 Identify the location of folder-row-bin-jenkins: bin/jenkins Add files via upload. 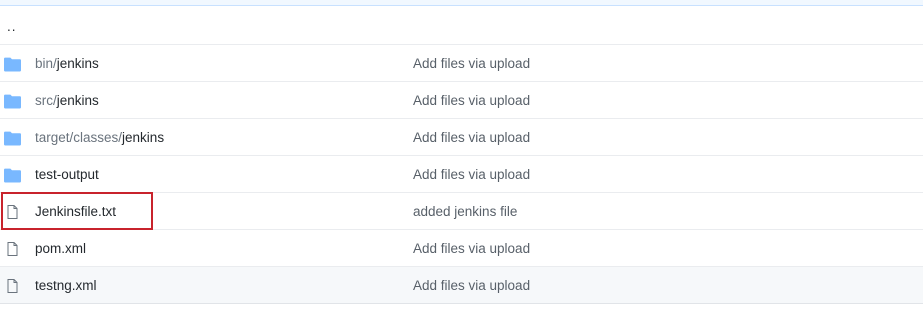
(461, 62).